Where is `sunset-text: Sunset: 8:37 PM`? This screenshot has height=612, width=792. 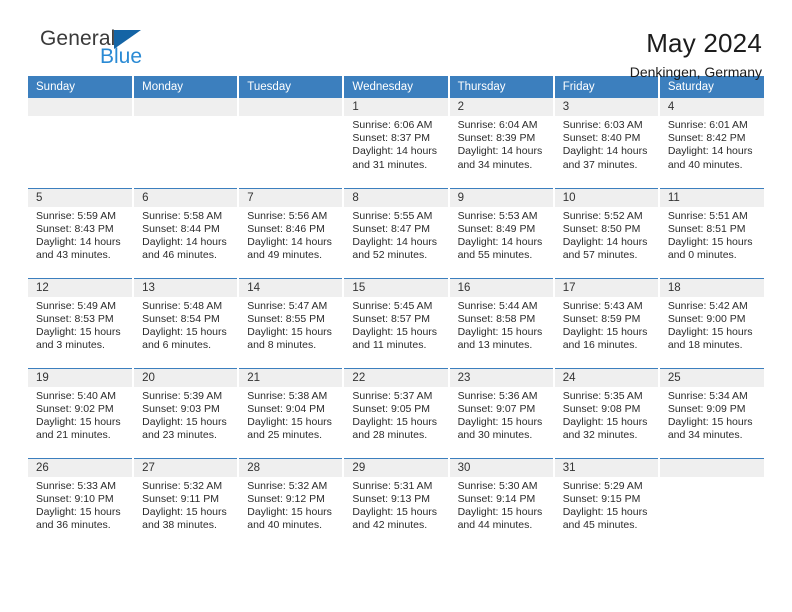 sunset-text: Sunset: 8:37 PM is located at coordinates (391, 138).